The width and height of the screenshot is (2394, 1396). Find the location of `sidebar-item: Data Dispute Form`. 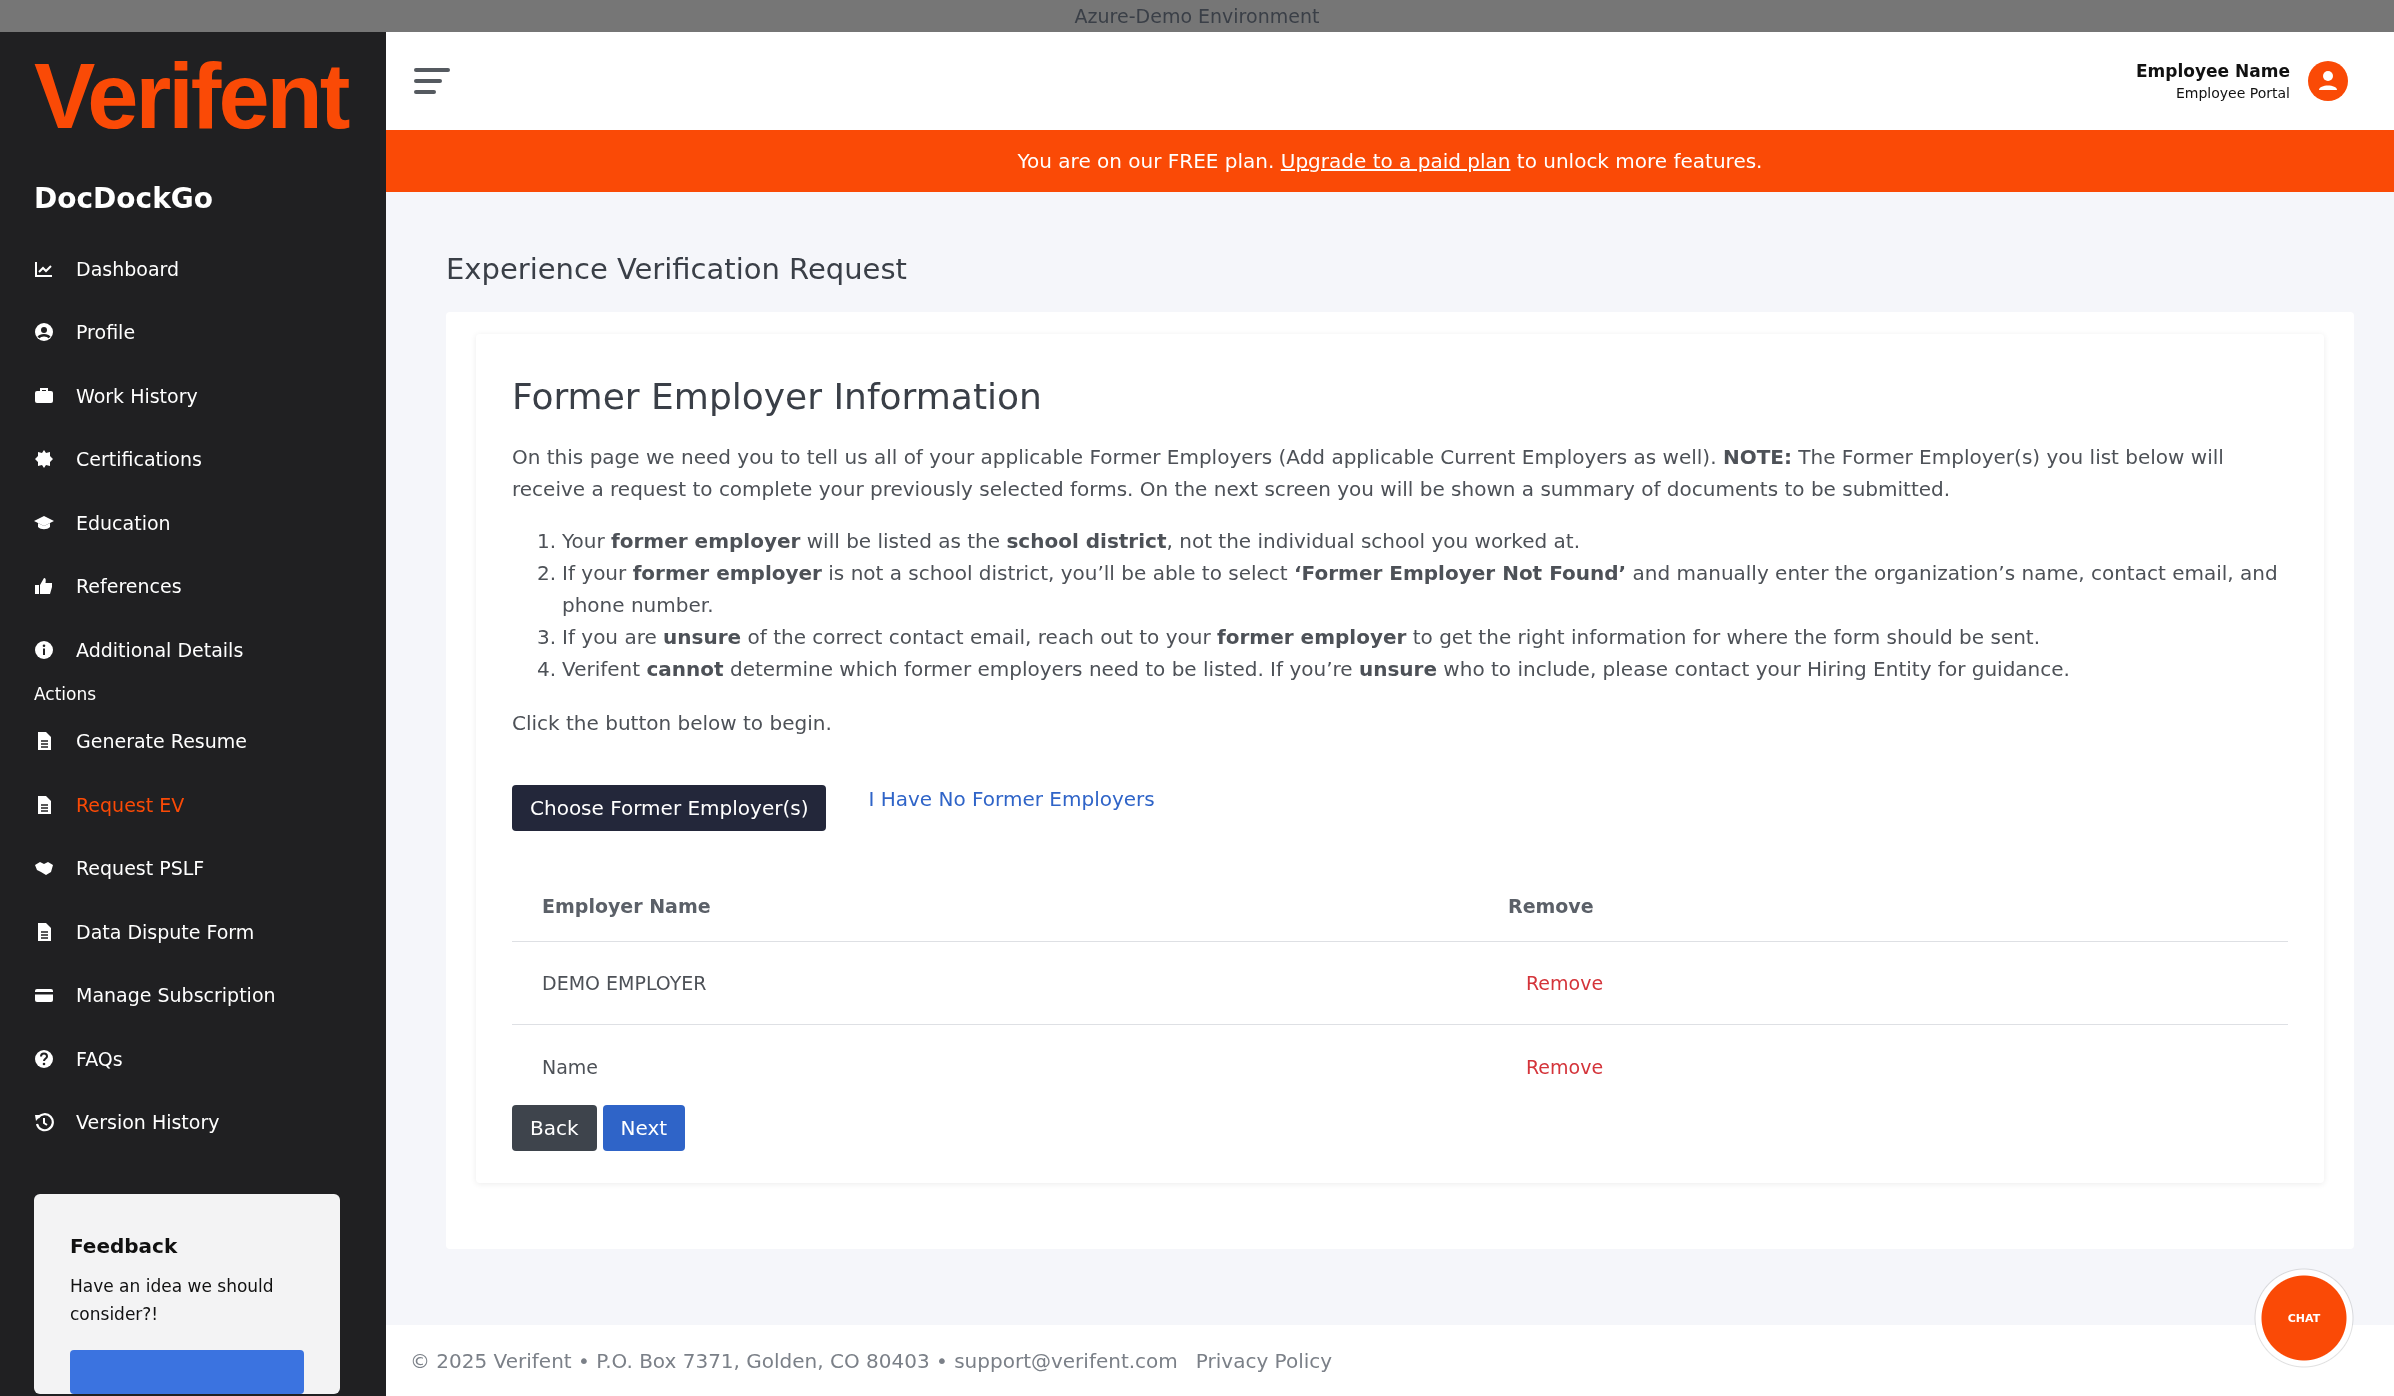

sidebar-item: Data Dispute Form is located at coordinates (210, 932).